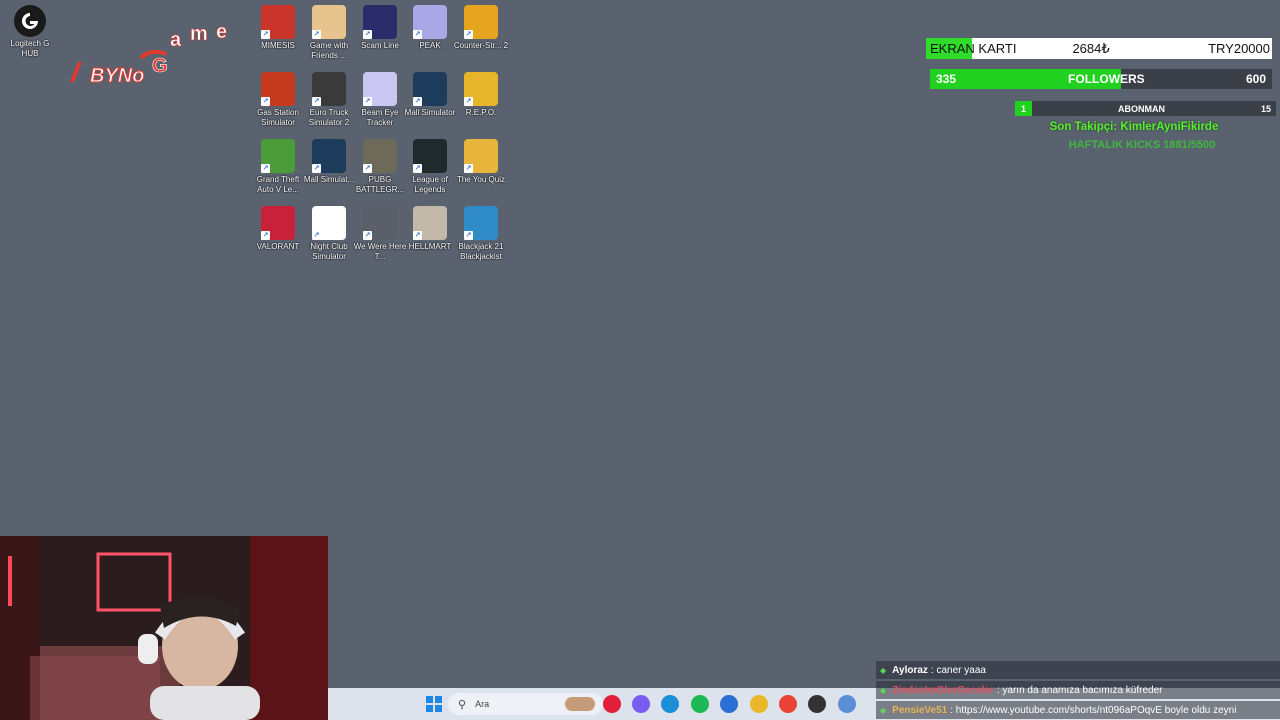 This screenshot has height=720, width=1280. I want to click on chat-text: : yarın da anamıza bacımıza küfreder, so click(1079, 690).